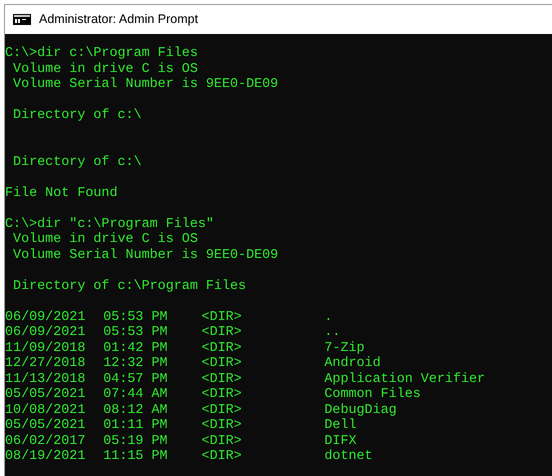 The image size is (552, 476). I want to click on time-text: 05:19 PM, so click(135, 441).